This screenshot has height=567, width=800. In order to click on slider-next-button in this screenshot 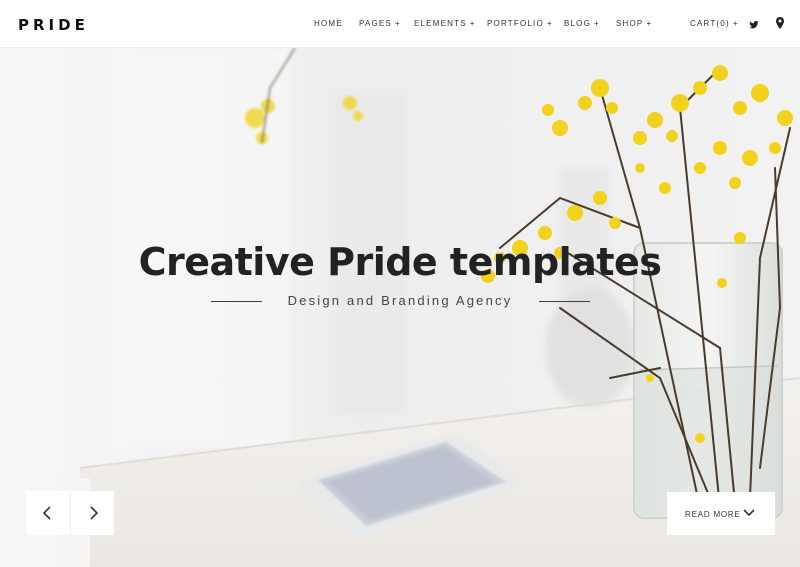, I will do `click(92, 513)`.